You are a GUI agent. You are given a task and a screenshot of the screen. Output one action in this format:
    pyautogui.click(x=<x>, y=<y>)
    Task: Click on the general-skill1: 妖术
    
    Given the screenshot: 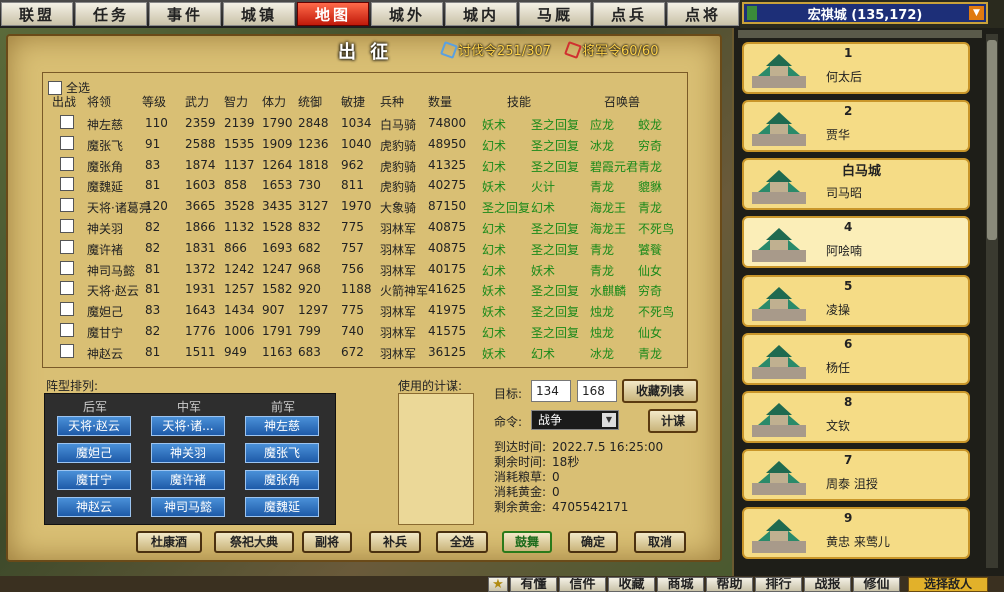 What is the action you would take?
    pyautogui.click(x=494, y=312)
    